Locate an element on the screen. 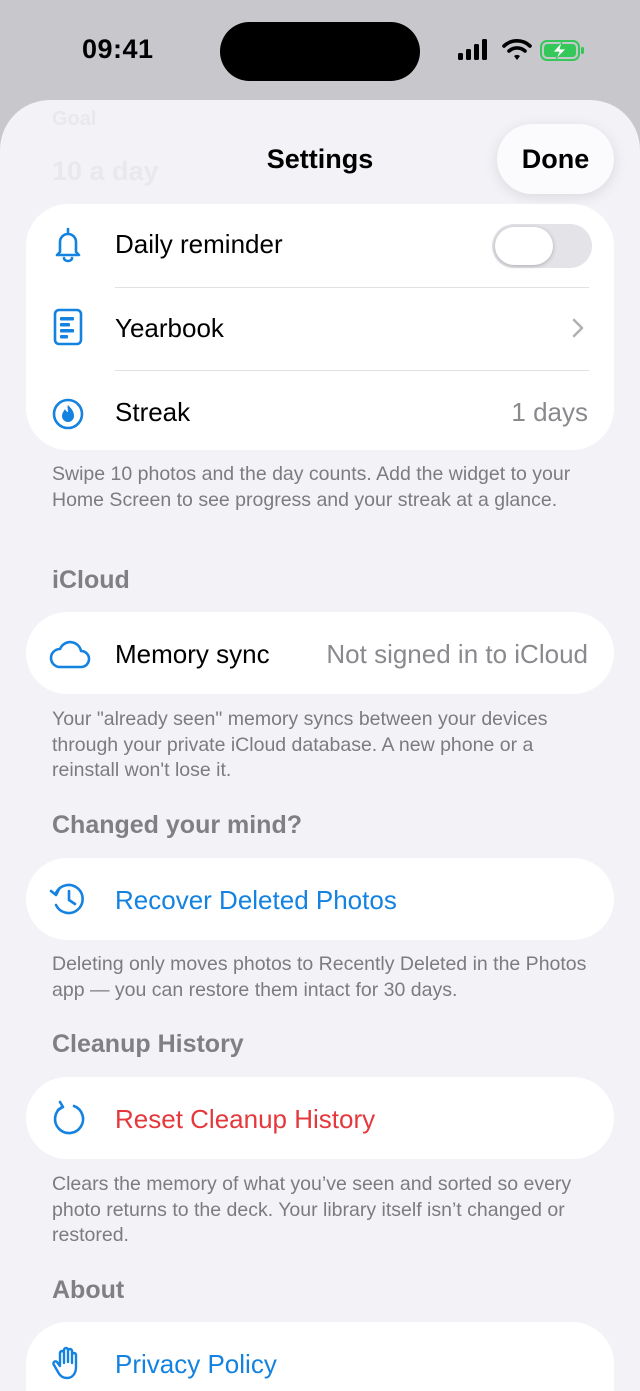 Image resolution: width=640 pixels, height=1391 pixels. history-icon is located at coordinates (66, 899).